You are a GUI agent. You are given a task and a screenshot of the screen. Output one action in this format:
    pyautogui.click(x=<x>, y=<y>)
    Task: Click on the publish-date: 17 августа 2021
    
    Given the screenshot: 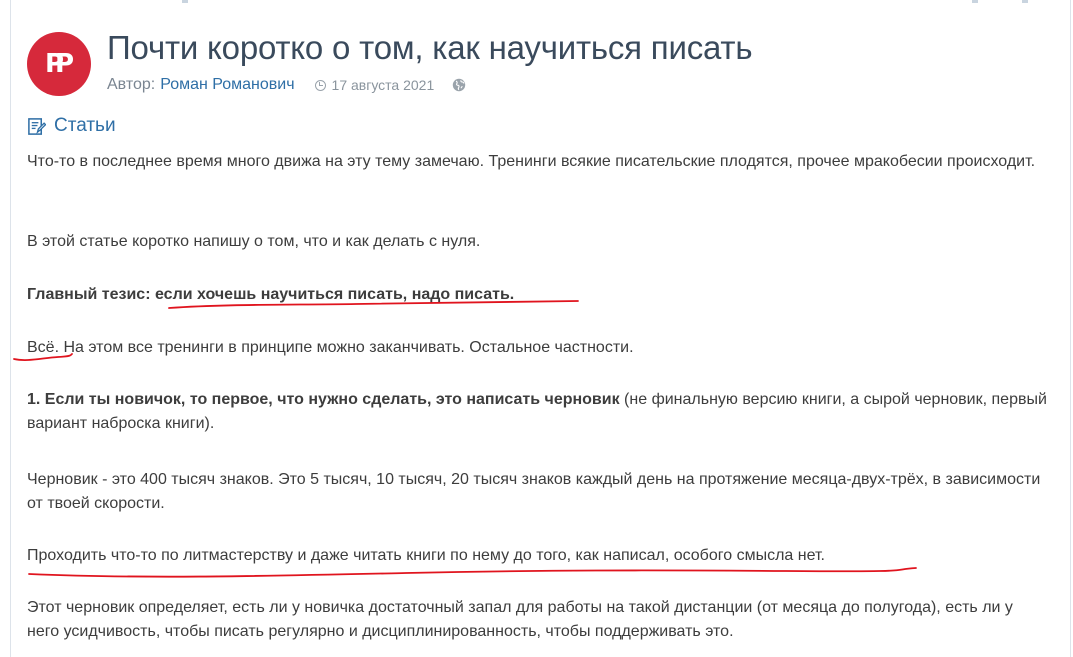 What is the action you would take?
    pyautogui.click(x=383, y=85)
    